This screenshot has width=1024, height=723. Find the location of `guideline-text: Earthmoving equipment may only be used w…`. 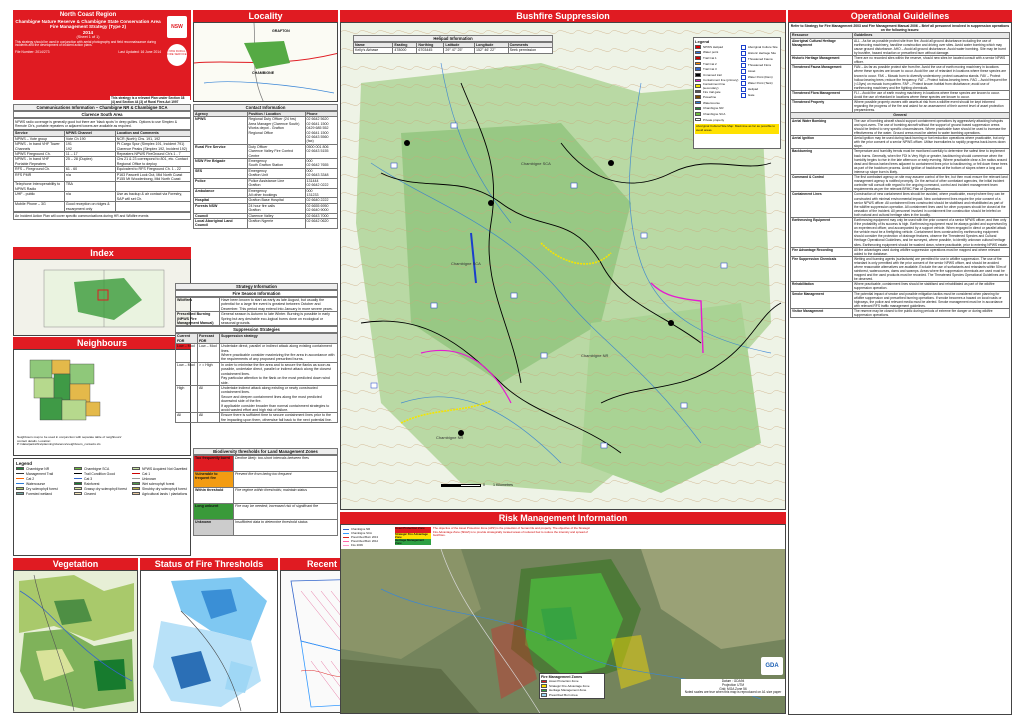

guideline-text: Earthmoving equipment may only be used w… is located at coordinates (931, 232).